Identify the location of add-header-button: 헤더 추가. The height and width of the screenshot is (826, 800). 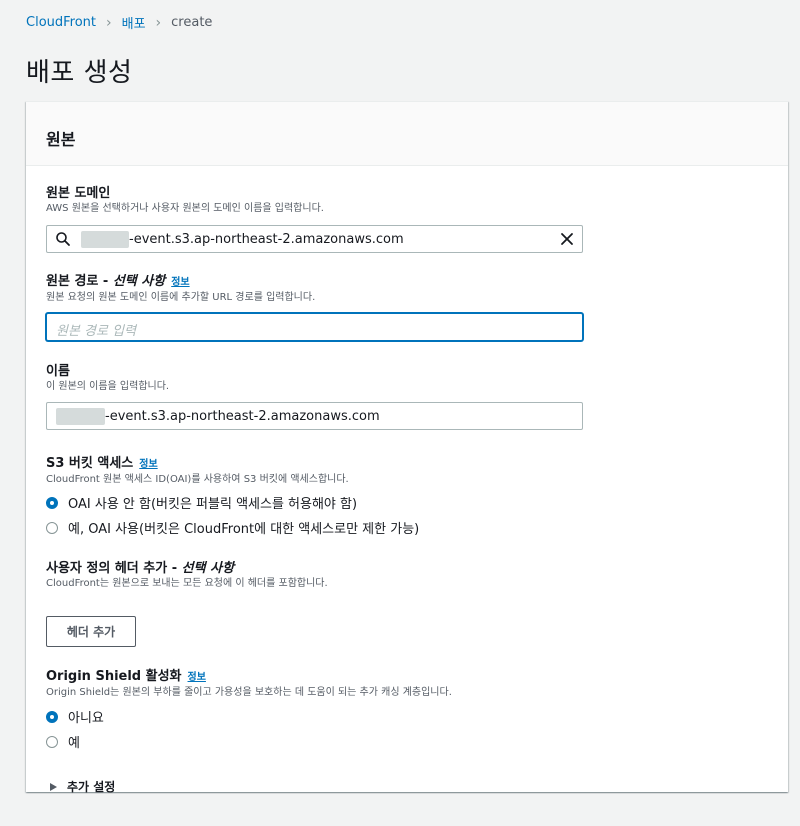
(91, 631).